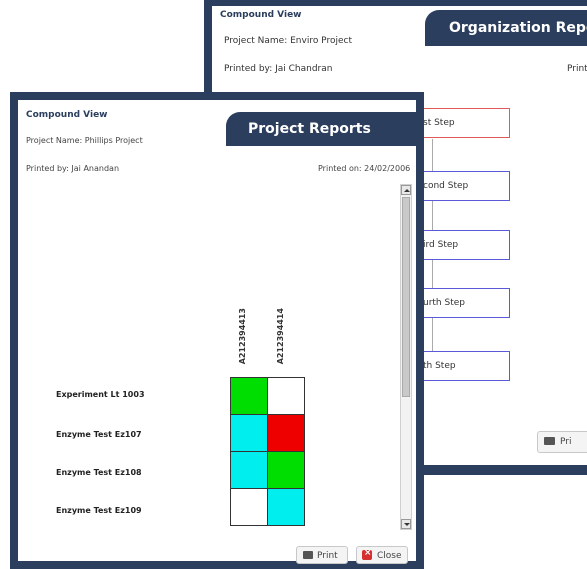  I want to click on front-printed-by: Printed by: Jai Anandan, so click(73, 168).